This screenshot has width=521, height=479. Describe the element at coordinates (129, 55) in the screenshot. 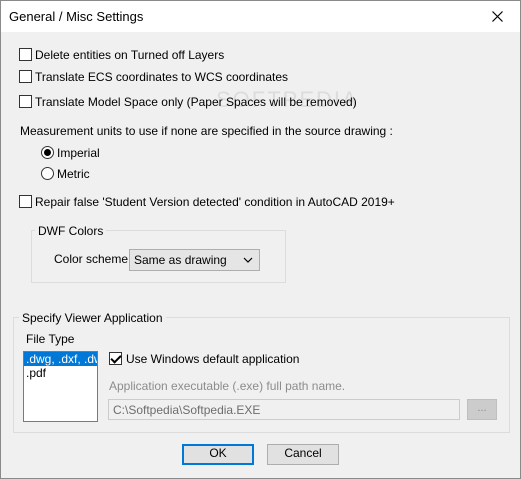

I see `delete-entities-label: Delete entities on Turned off Layers` at that location.